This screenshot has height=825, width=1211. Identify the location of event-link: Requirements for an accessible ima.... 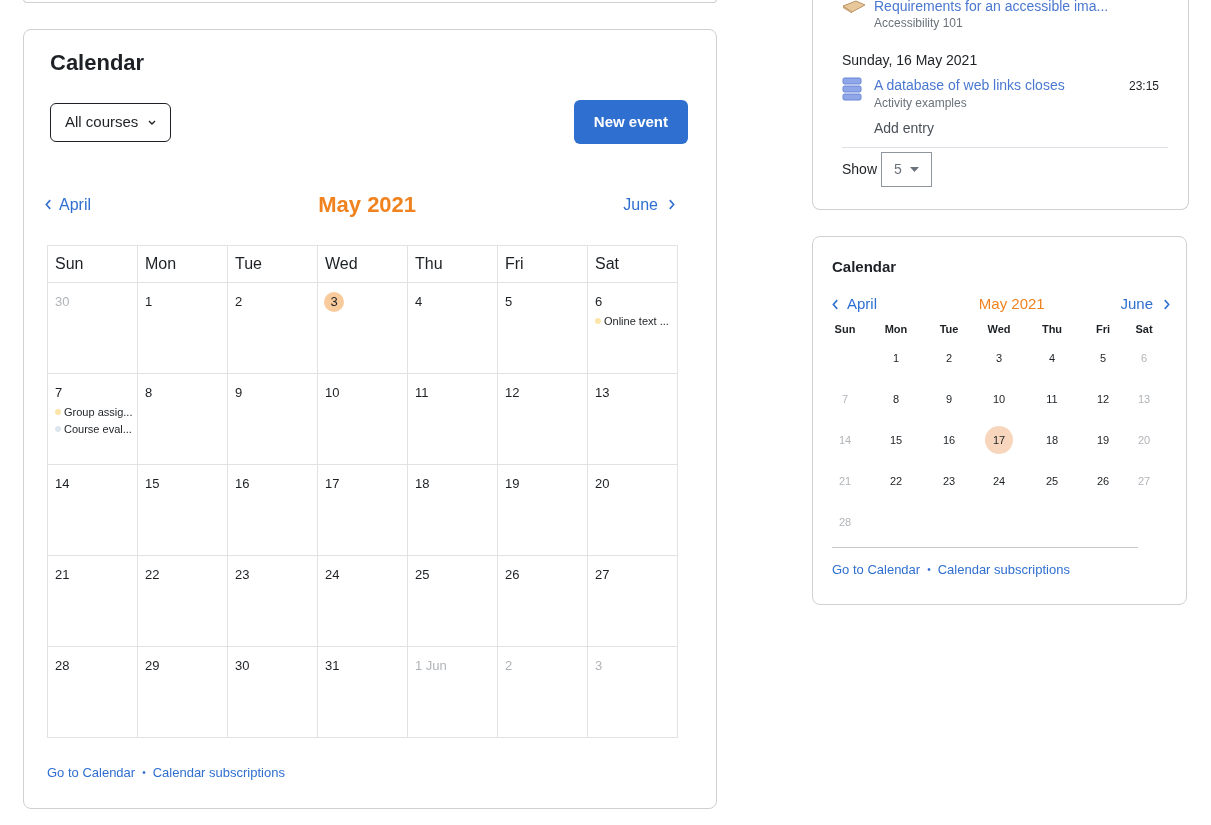
(991, 8).